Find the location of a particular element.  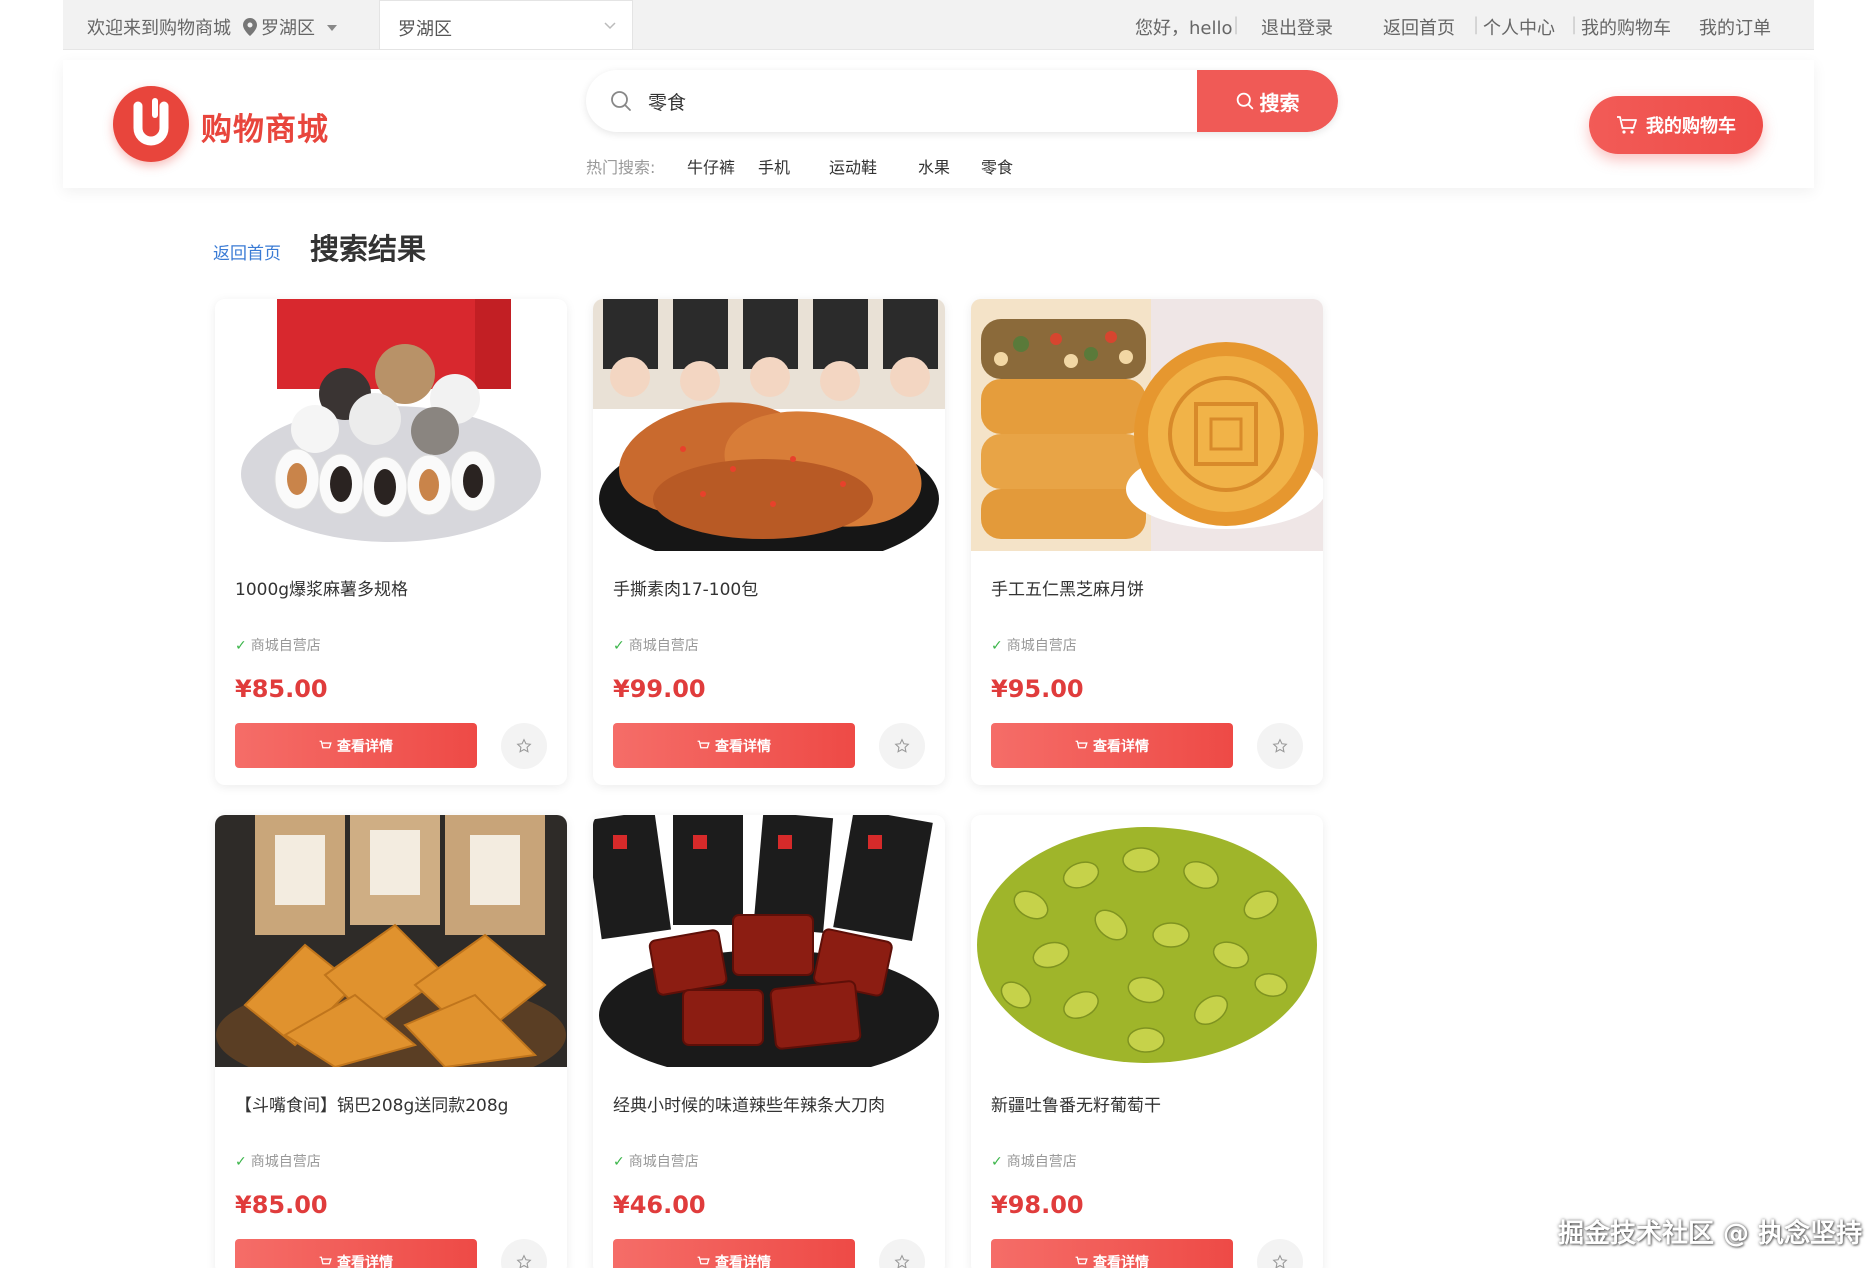

product-name: 手工五仁黑芝麻月饼 is located at coordinates (1067, 587).